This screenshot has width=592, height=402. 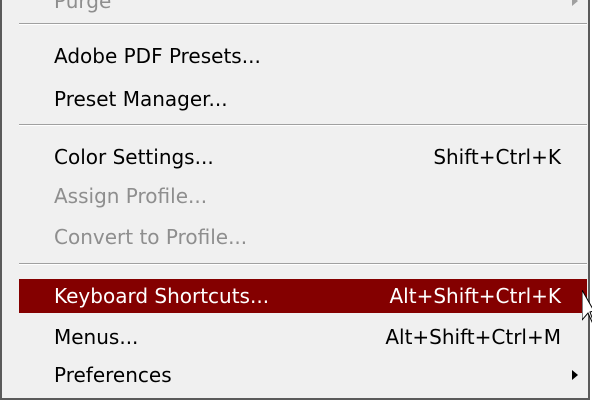 What do you see at coordinates (497, 157) in the screenshot?
I see `menu-item-shortcut: Shift+Ctrl+K` at bounding box center [497, 157].